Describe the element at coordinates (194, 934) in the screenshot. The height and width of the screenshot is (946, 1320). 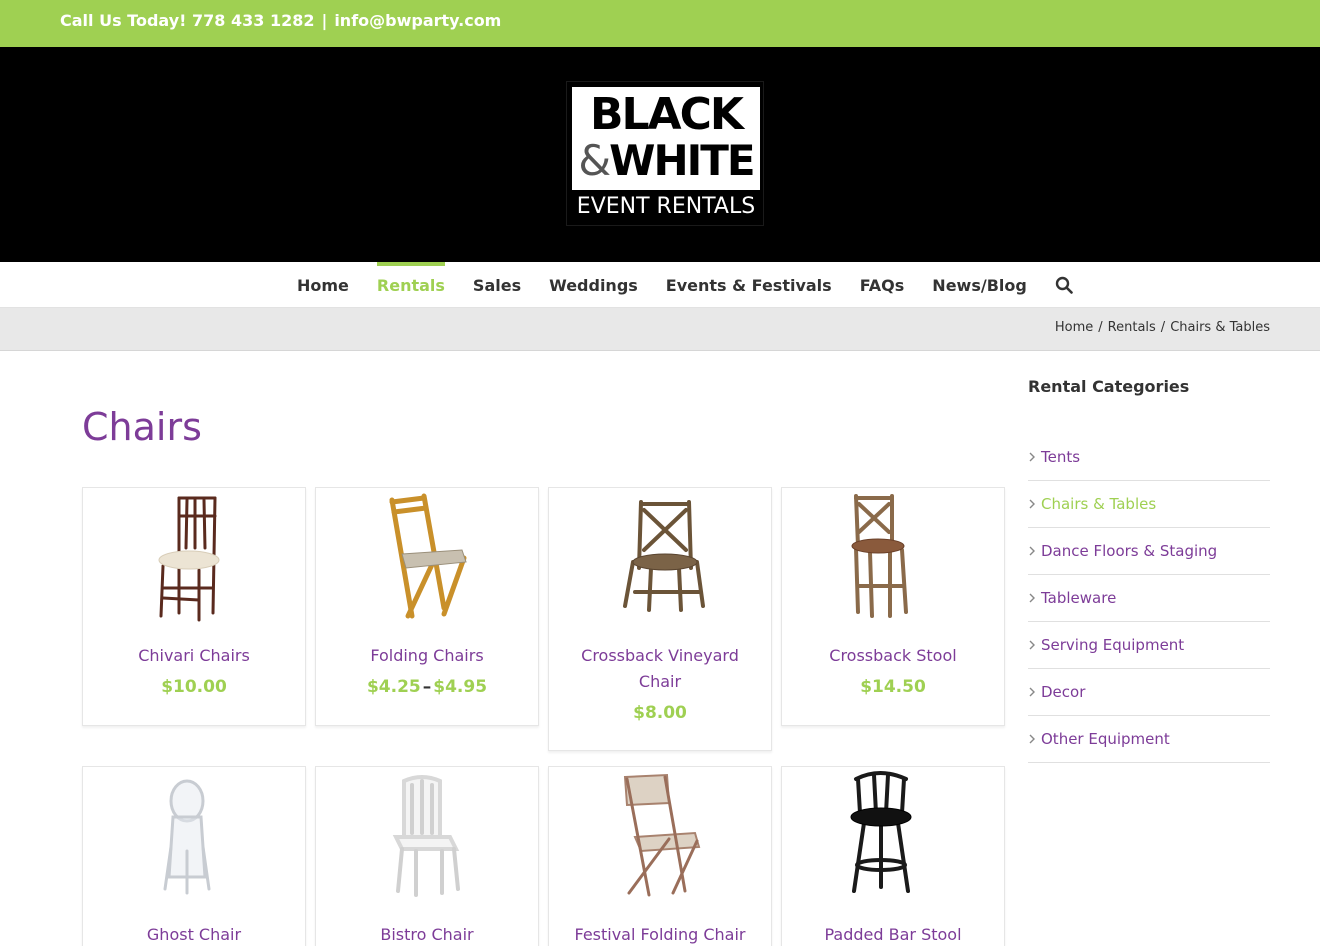
I see `product-name: Ghost Chair` at that location.